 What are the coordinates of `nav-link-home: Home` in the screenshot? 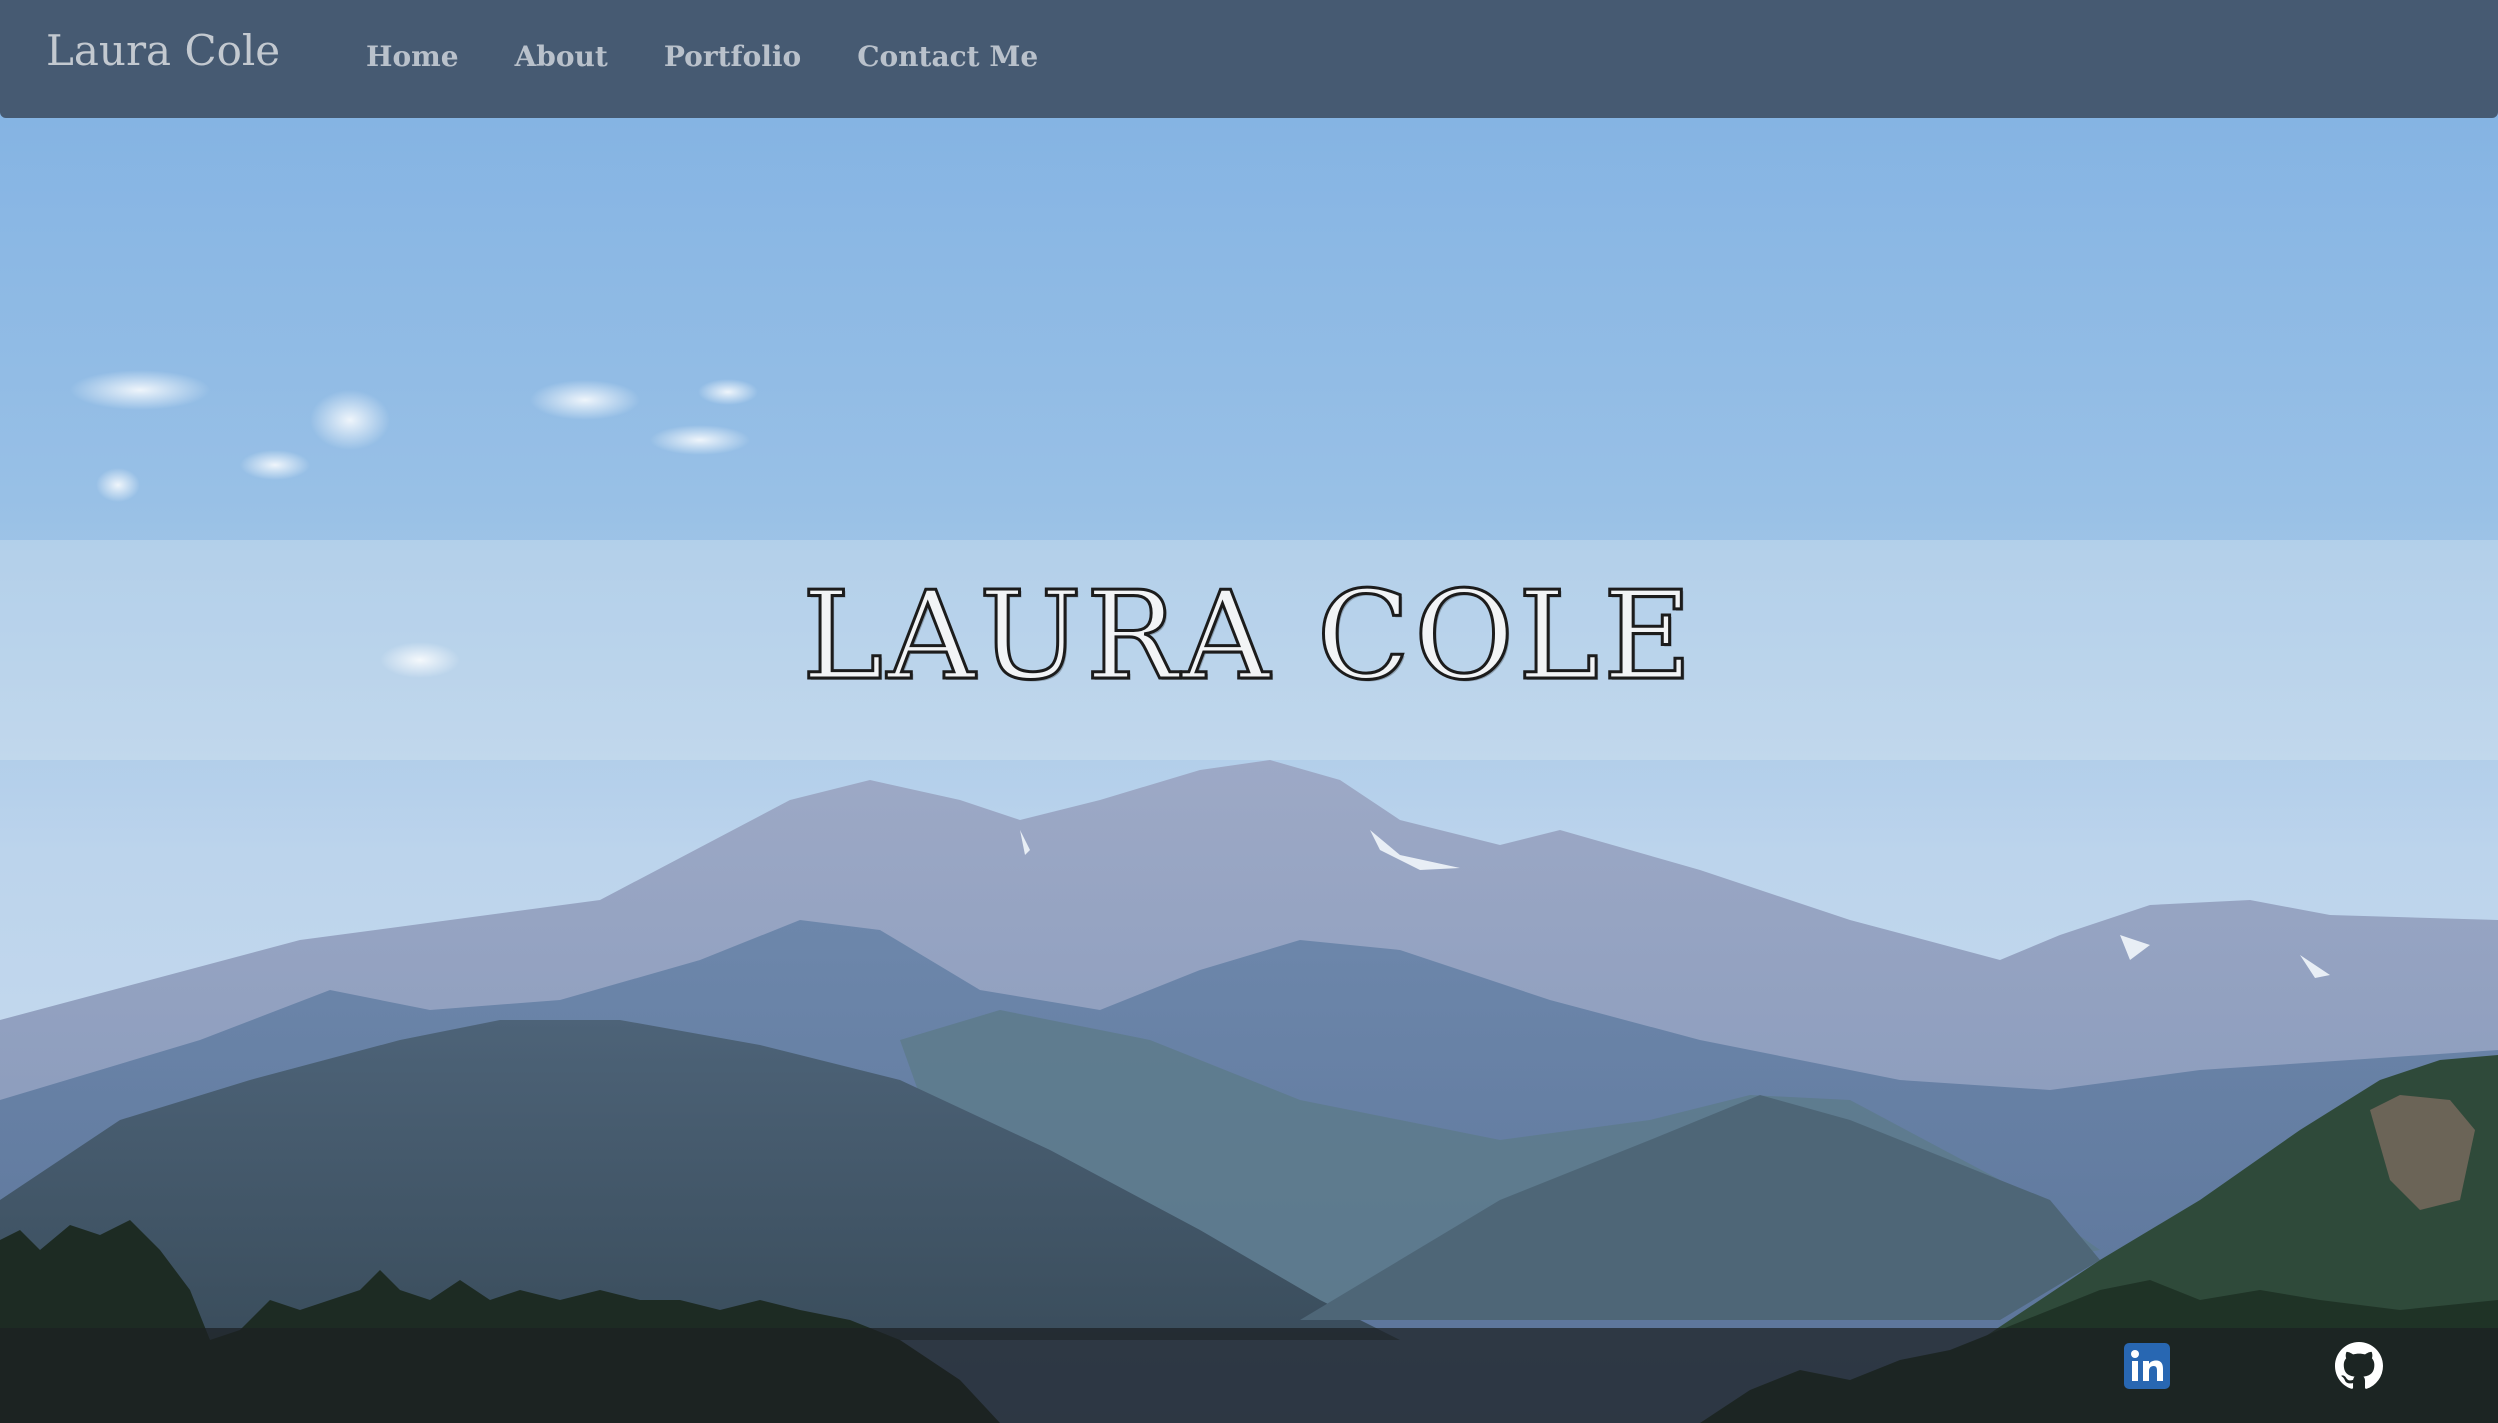 It's located at (412, 56).